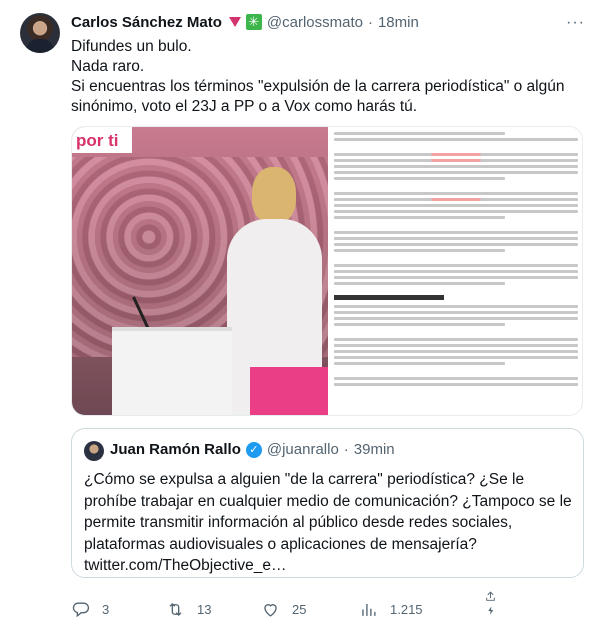 The image size is (592, 633). Describe the element at coordinates (172, 371) in the screenshot. I see `lectern` at that location.